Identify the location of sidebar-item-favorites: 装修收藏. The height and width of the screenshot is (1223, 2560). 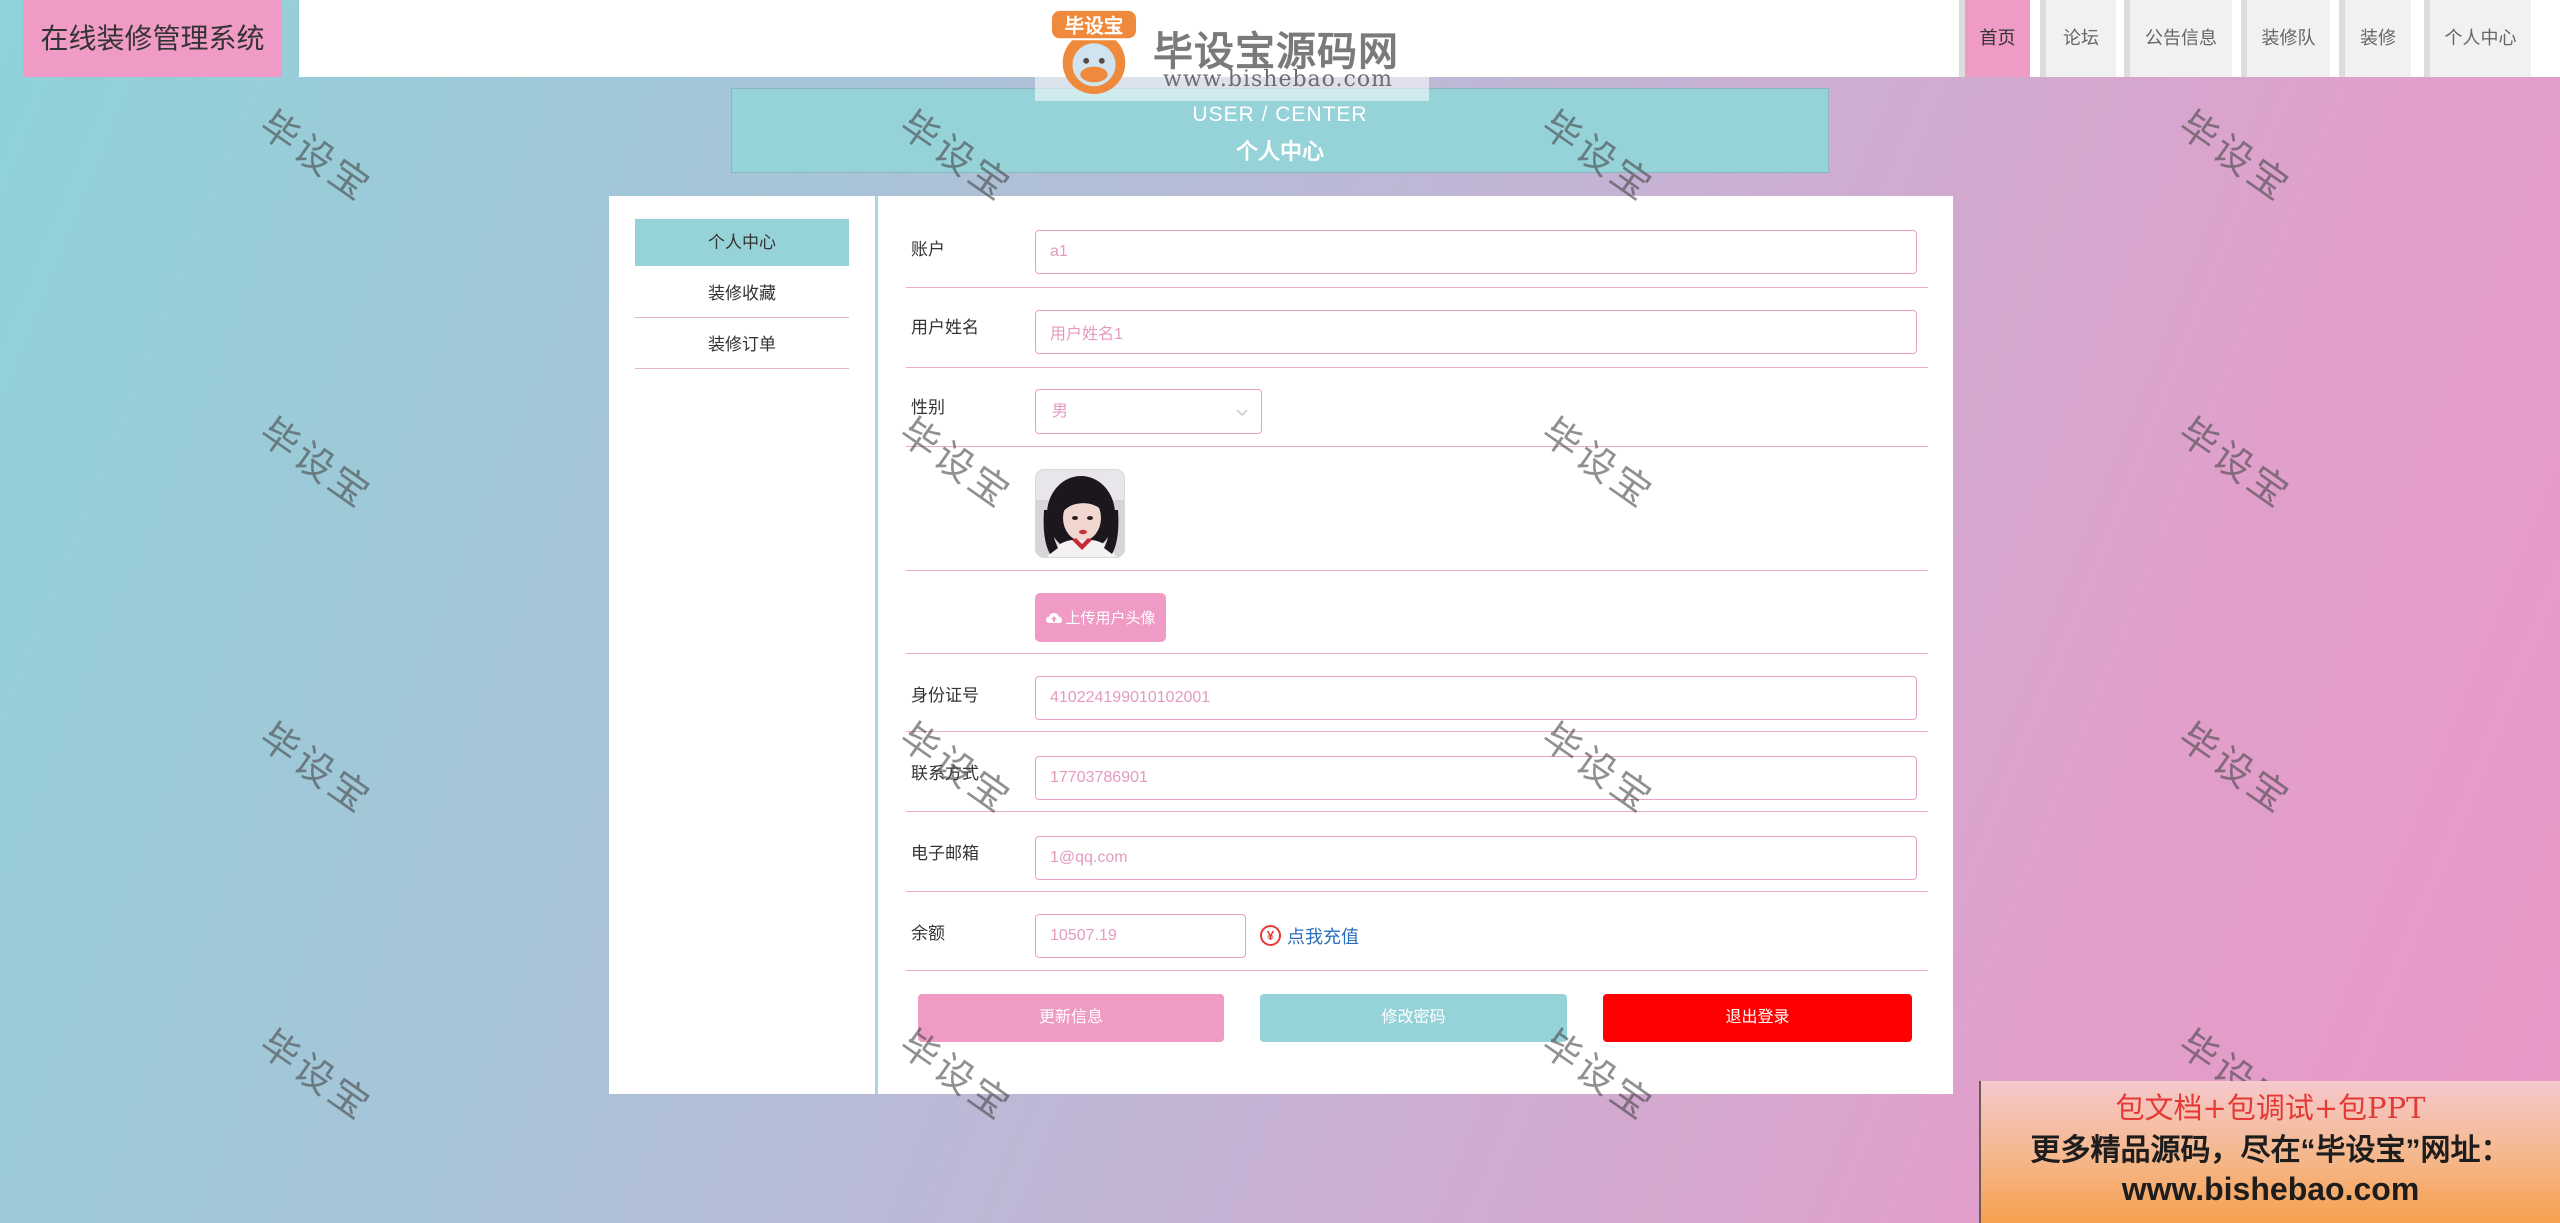
(742, 293).